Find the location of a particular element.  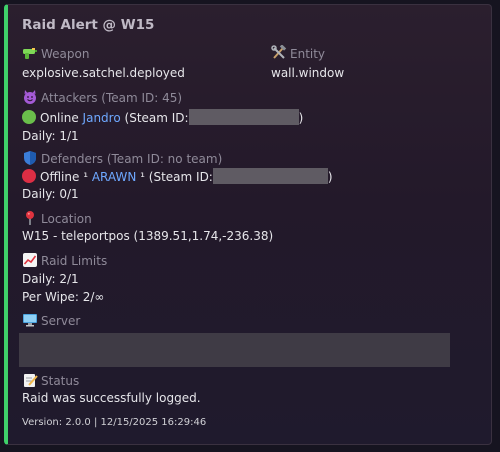

defenders-field-label: Defenders (Team ID: no team) is located at coordinates (122, 158).